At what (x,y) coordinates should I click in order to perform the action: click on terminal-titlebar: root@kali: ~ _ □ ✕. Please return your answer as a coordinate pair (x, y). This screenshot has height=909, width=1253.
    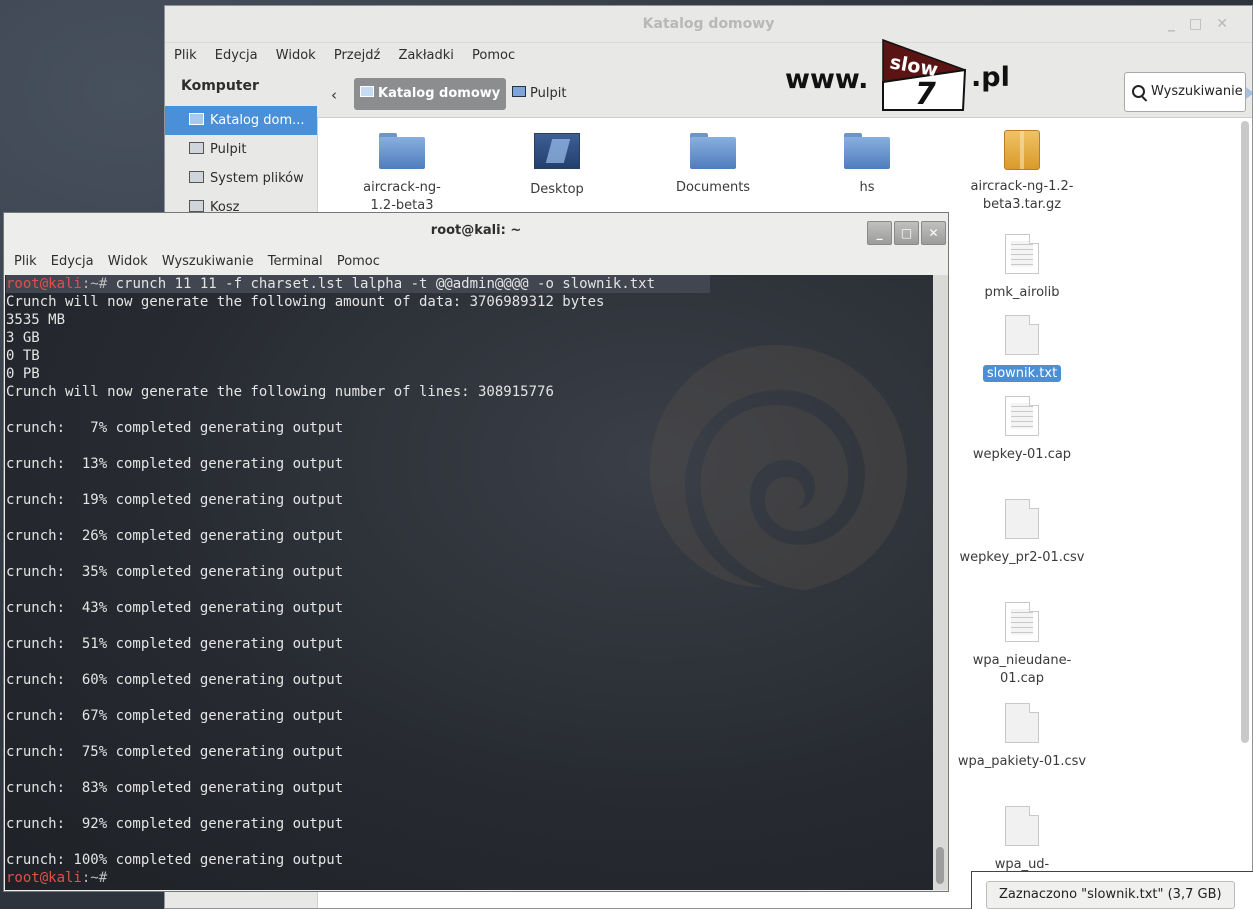
    Looking at the image, I should click on (476, 231).